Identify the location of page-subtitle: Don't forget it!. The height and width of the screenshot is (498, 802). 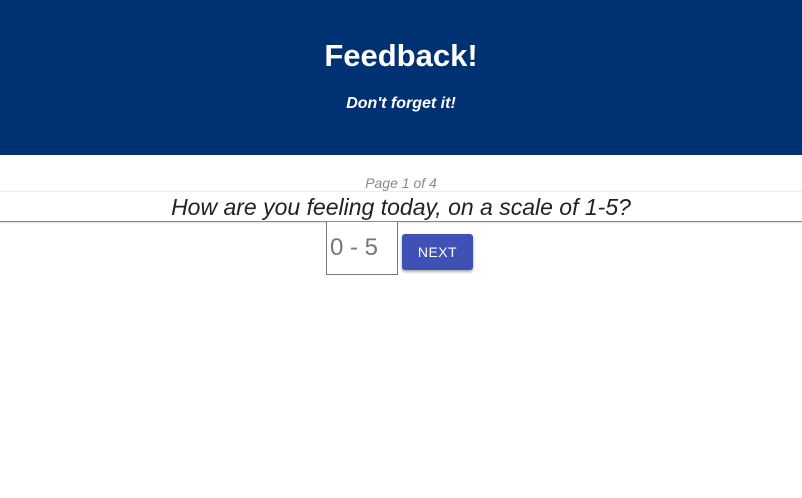
(401, 103).